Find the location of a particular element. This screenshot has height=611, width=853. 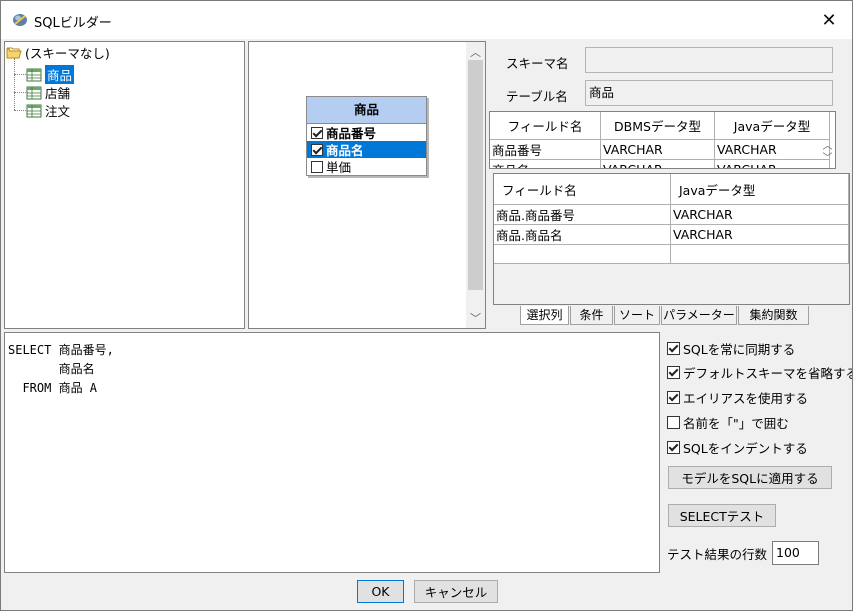

option-label: 名前を「"」で囲む is located at coordinates (736, 423).